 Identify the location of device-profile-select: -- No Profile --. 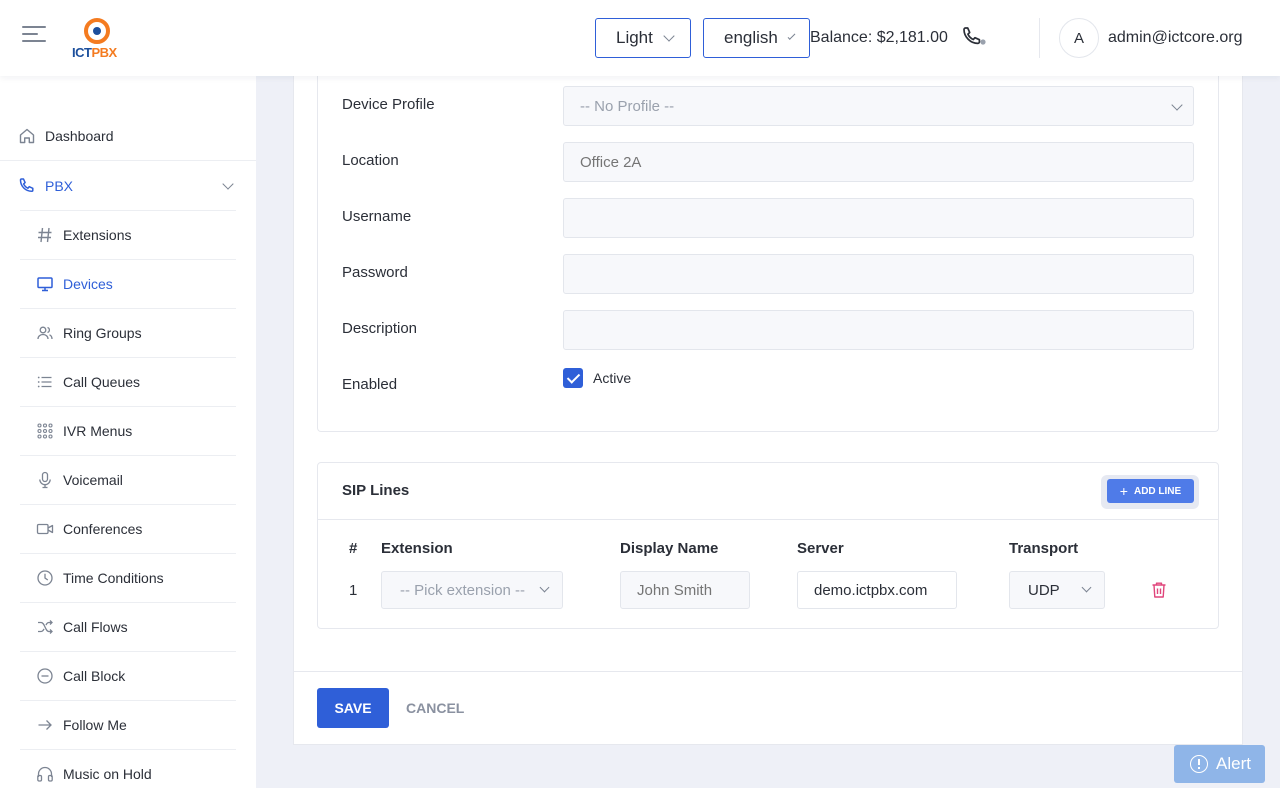
(878, 106).